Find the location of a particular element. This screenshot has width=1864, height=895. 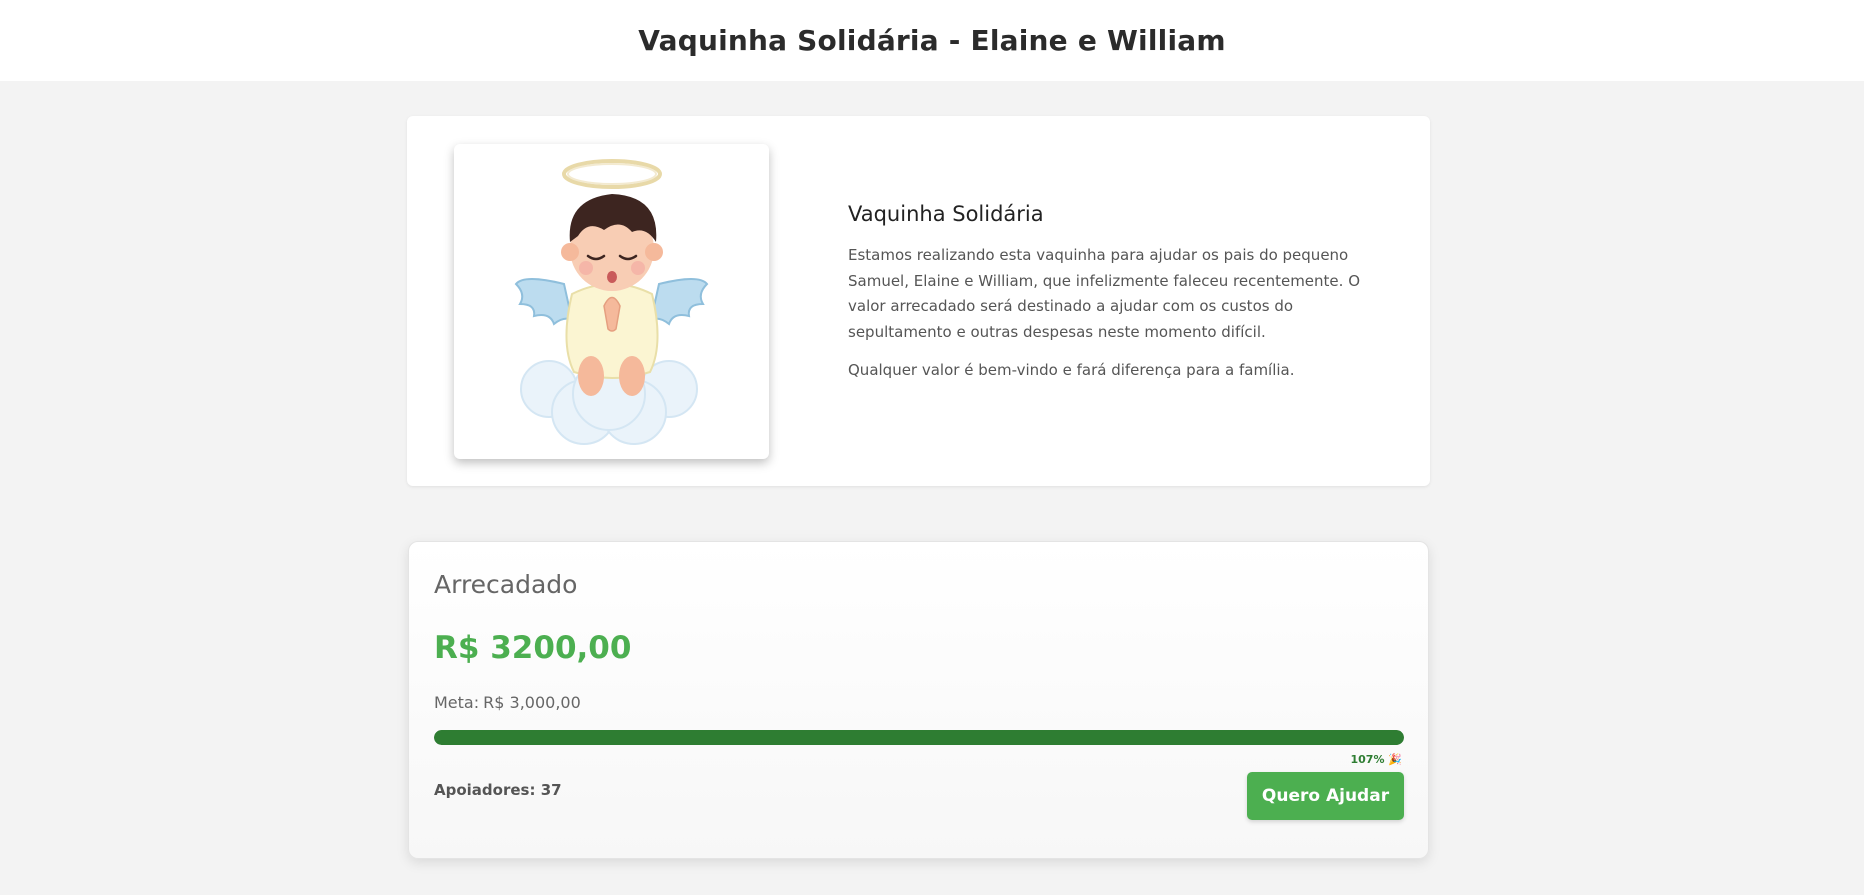

supporters-label: Apoiadores: is located at coordinates (485, 790).